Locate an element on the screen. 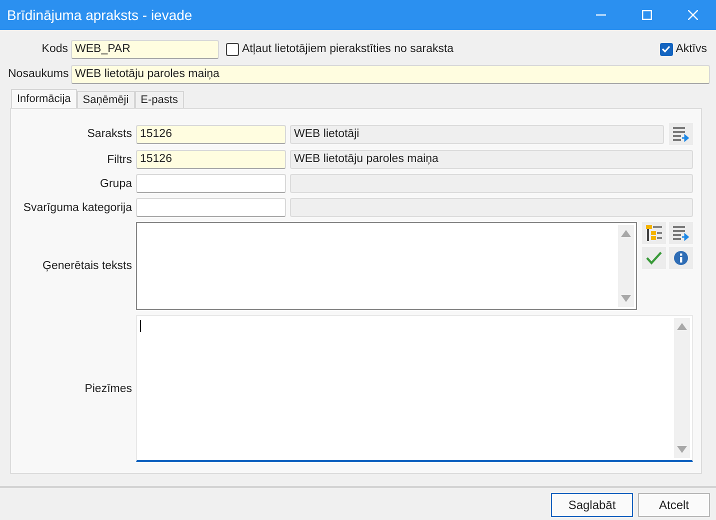 The image size is (716, 520). dialog-button: Atcelt is located at coordinates (674, 504).